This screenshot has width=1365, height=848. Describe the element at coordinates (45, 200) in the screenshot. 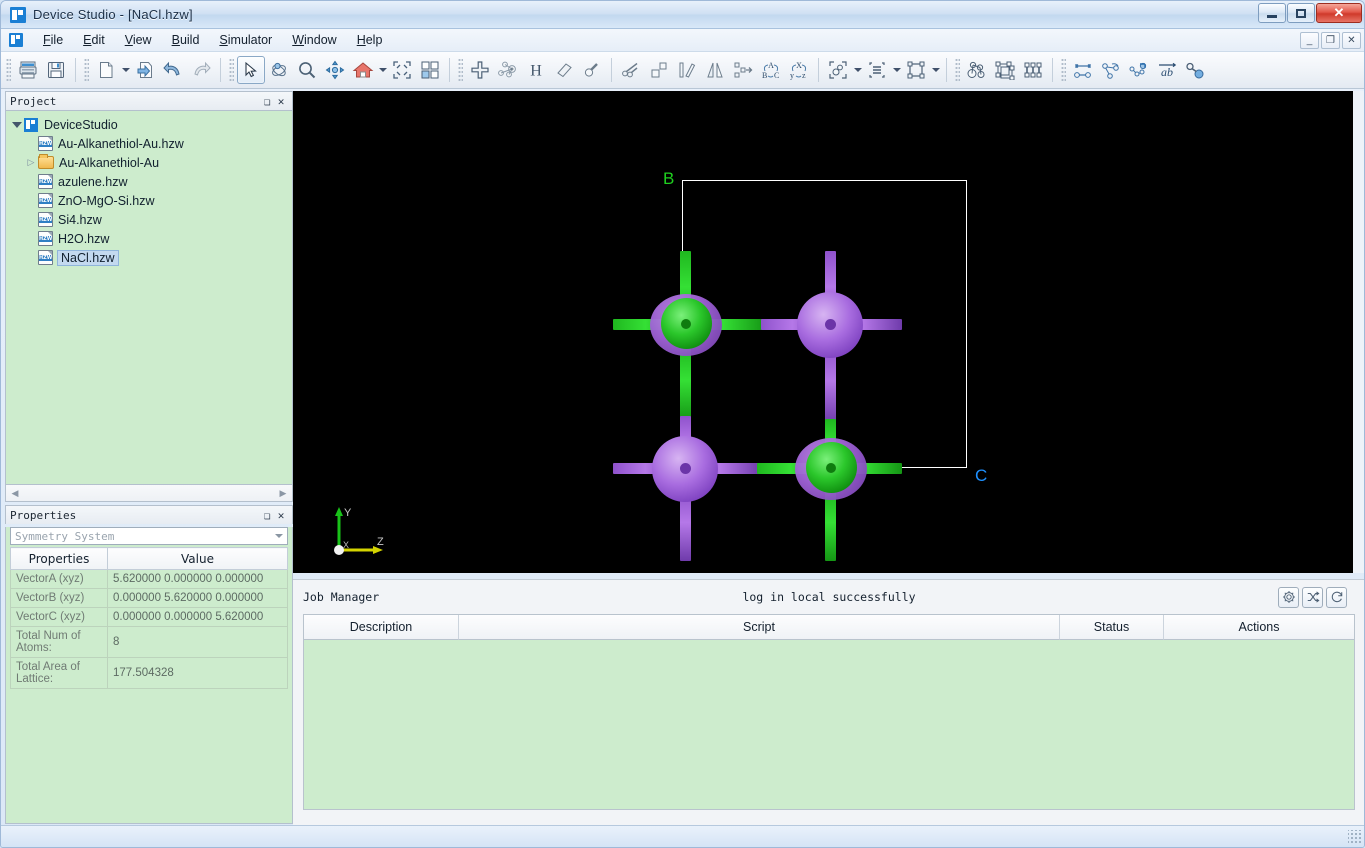

I see `hzw-file-icon` at that location.